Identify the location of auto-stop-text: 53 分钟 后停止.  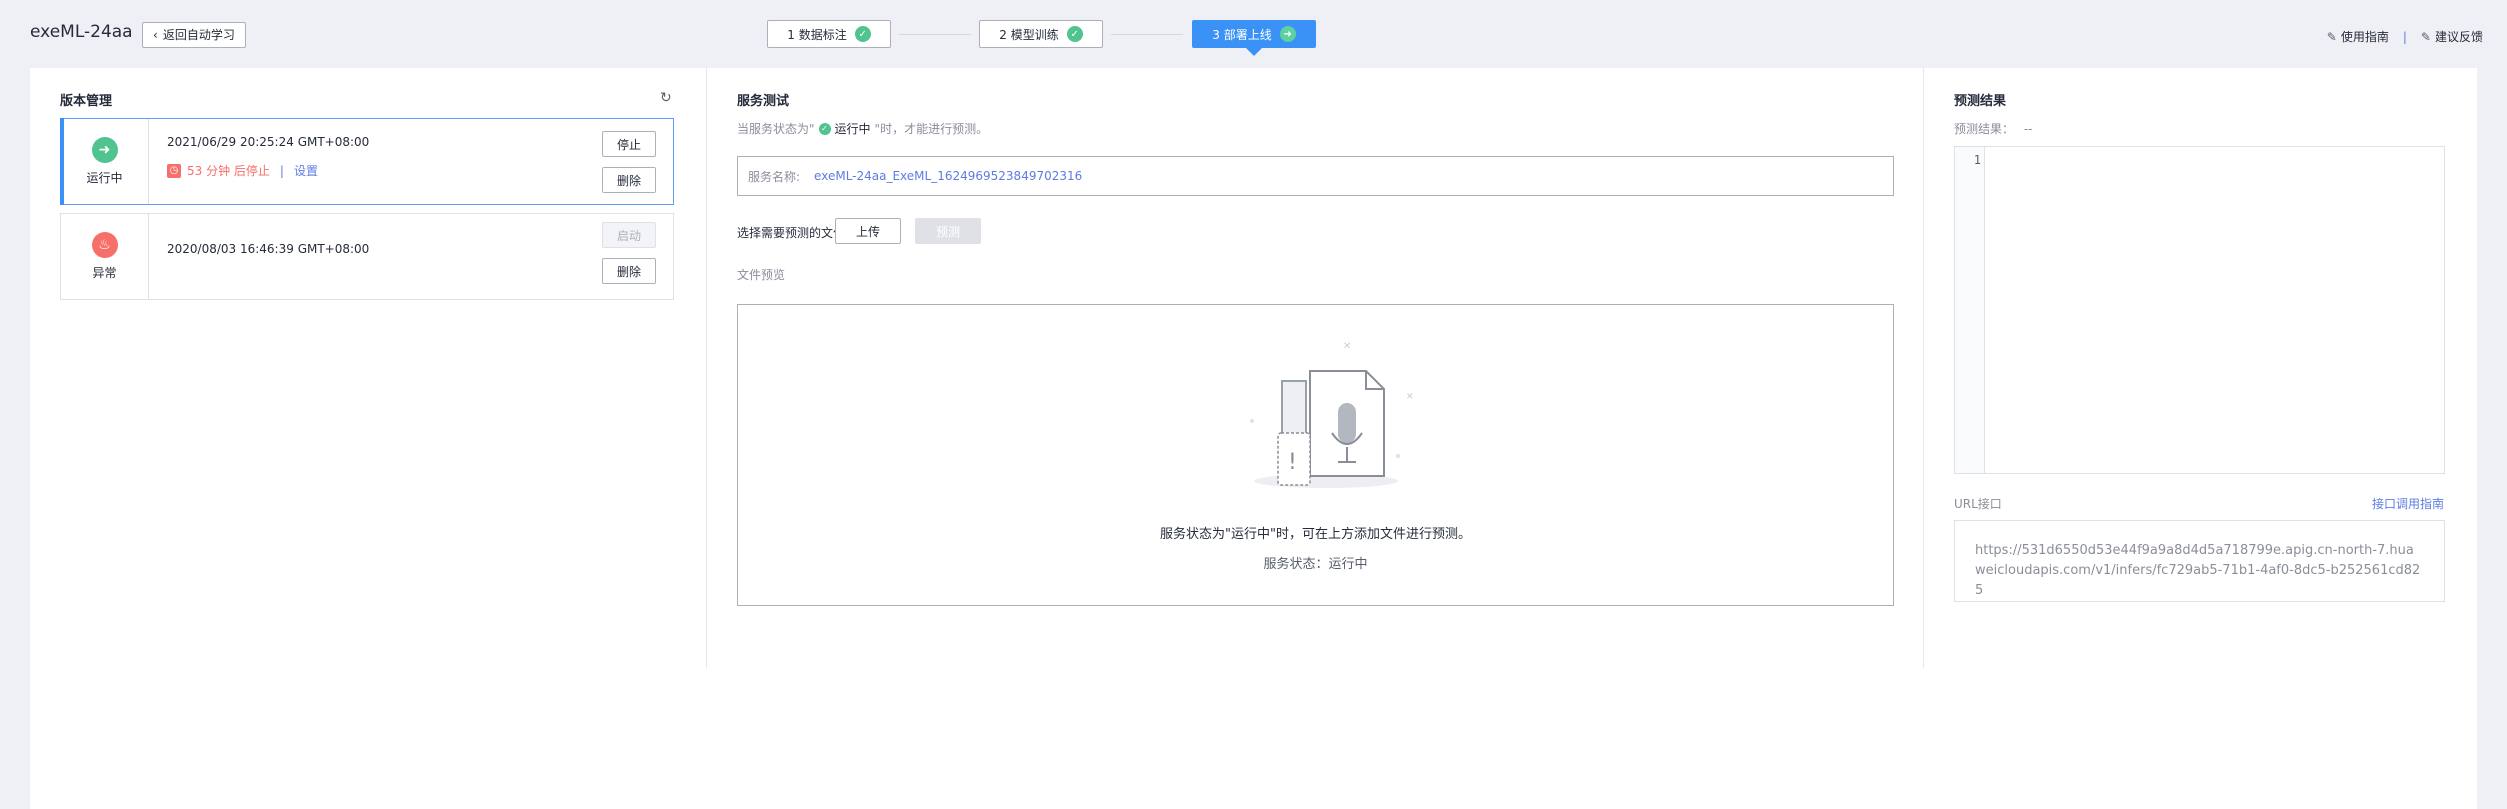
(228, 171).